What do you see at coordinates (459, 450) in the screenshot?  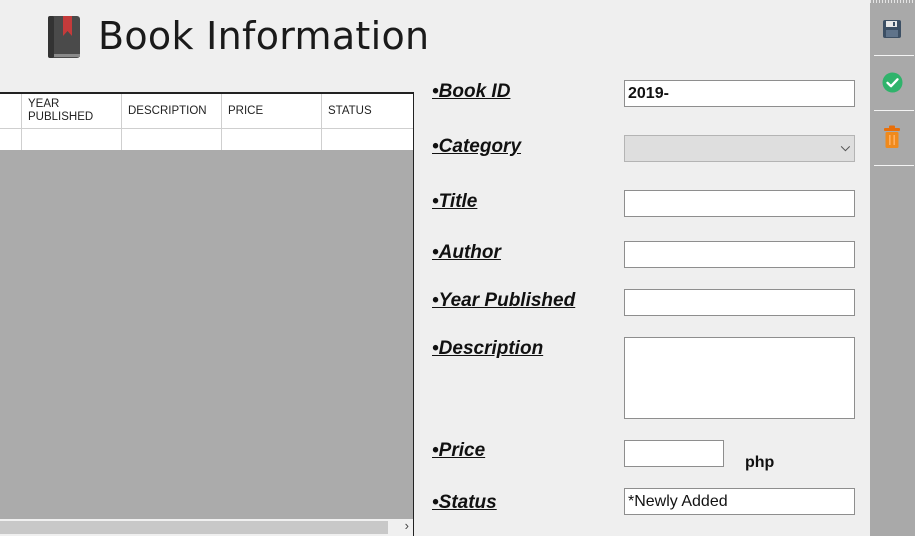 I see `price-label: •Price` at bounding box center [459, 450].